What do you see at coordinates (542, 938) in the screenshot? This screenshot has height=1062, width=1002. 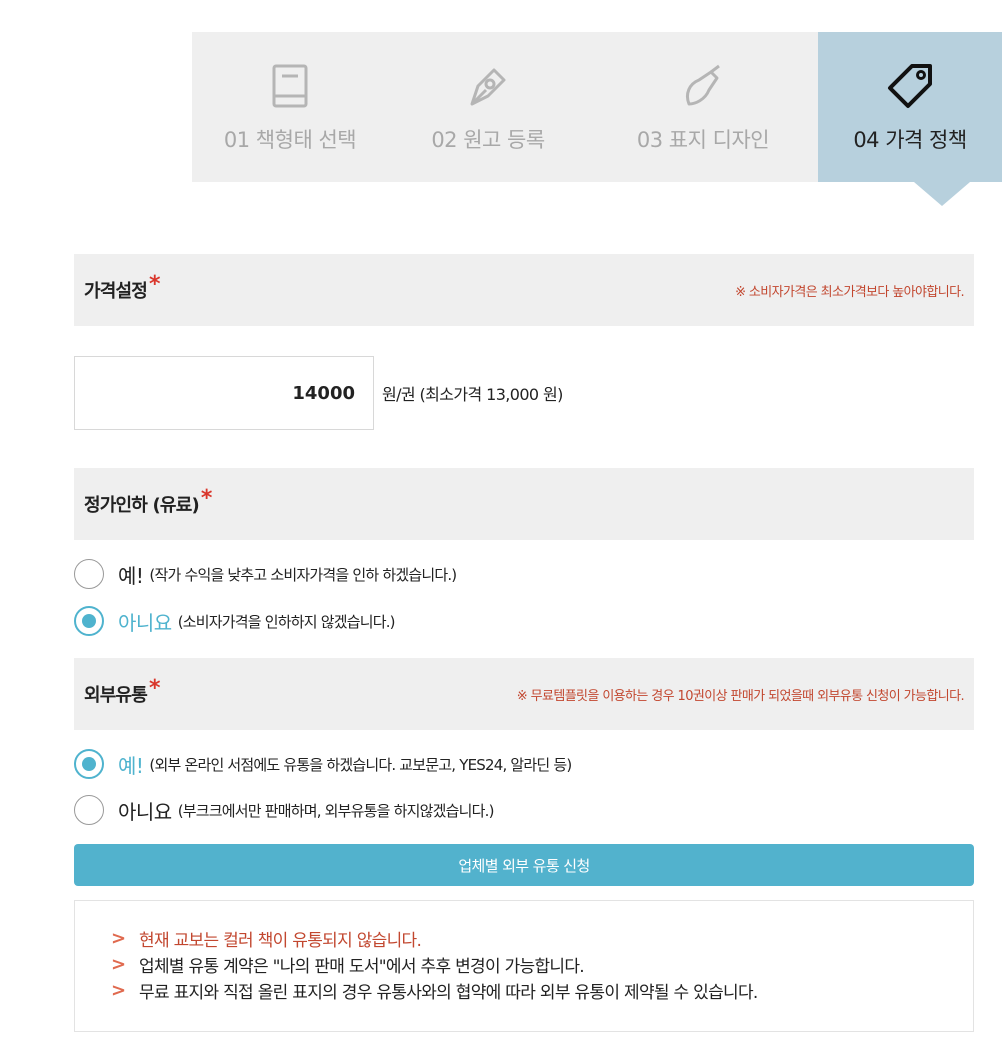 I see `list-item: > 현재 교보는 컬러 책이 유통되지 않습니다.` at bounding box center [542, 938].